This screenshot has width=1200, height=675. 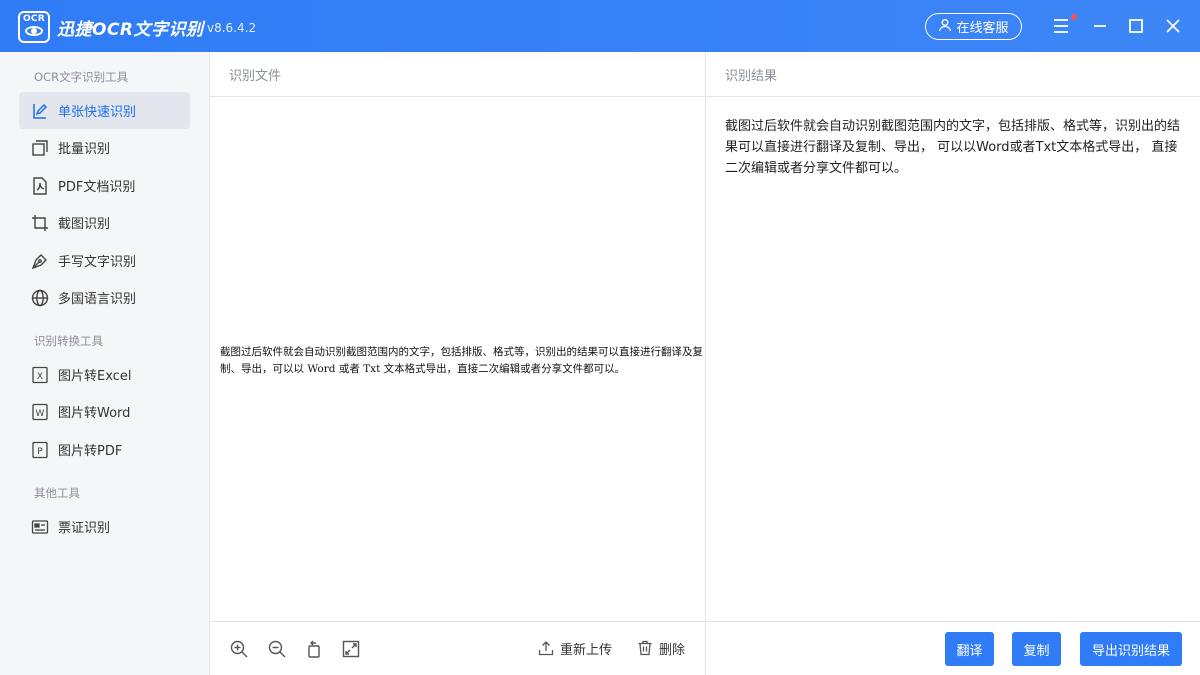 What do you see at coordinates (81, 77) in the screenshot?
I see `section-label-ocr-tools: OCR文字识别工具` at bounding box center [81, 77].